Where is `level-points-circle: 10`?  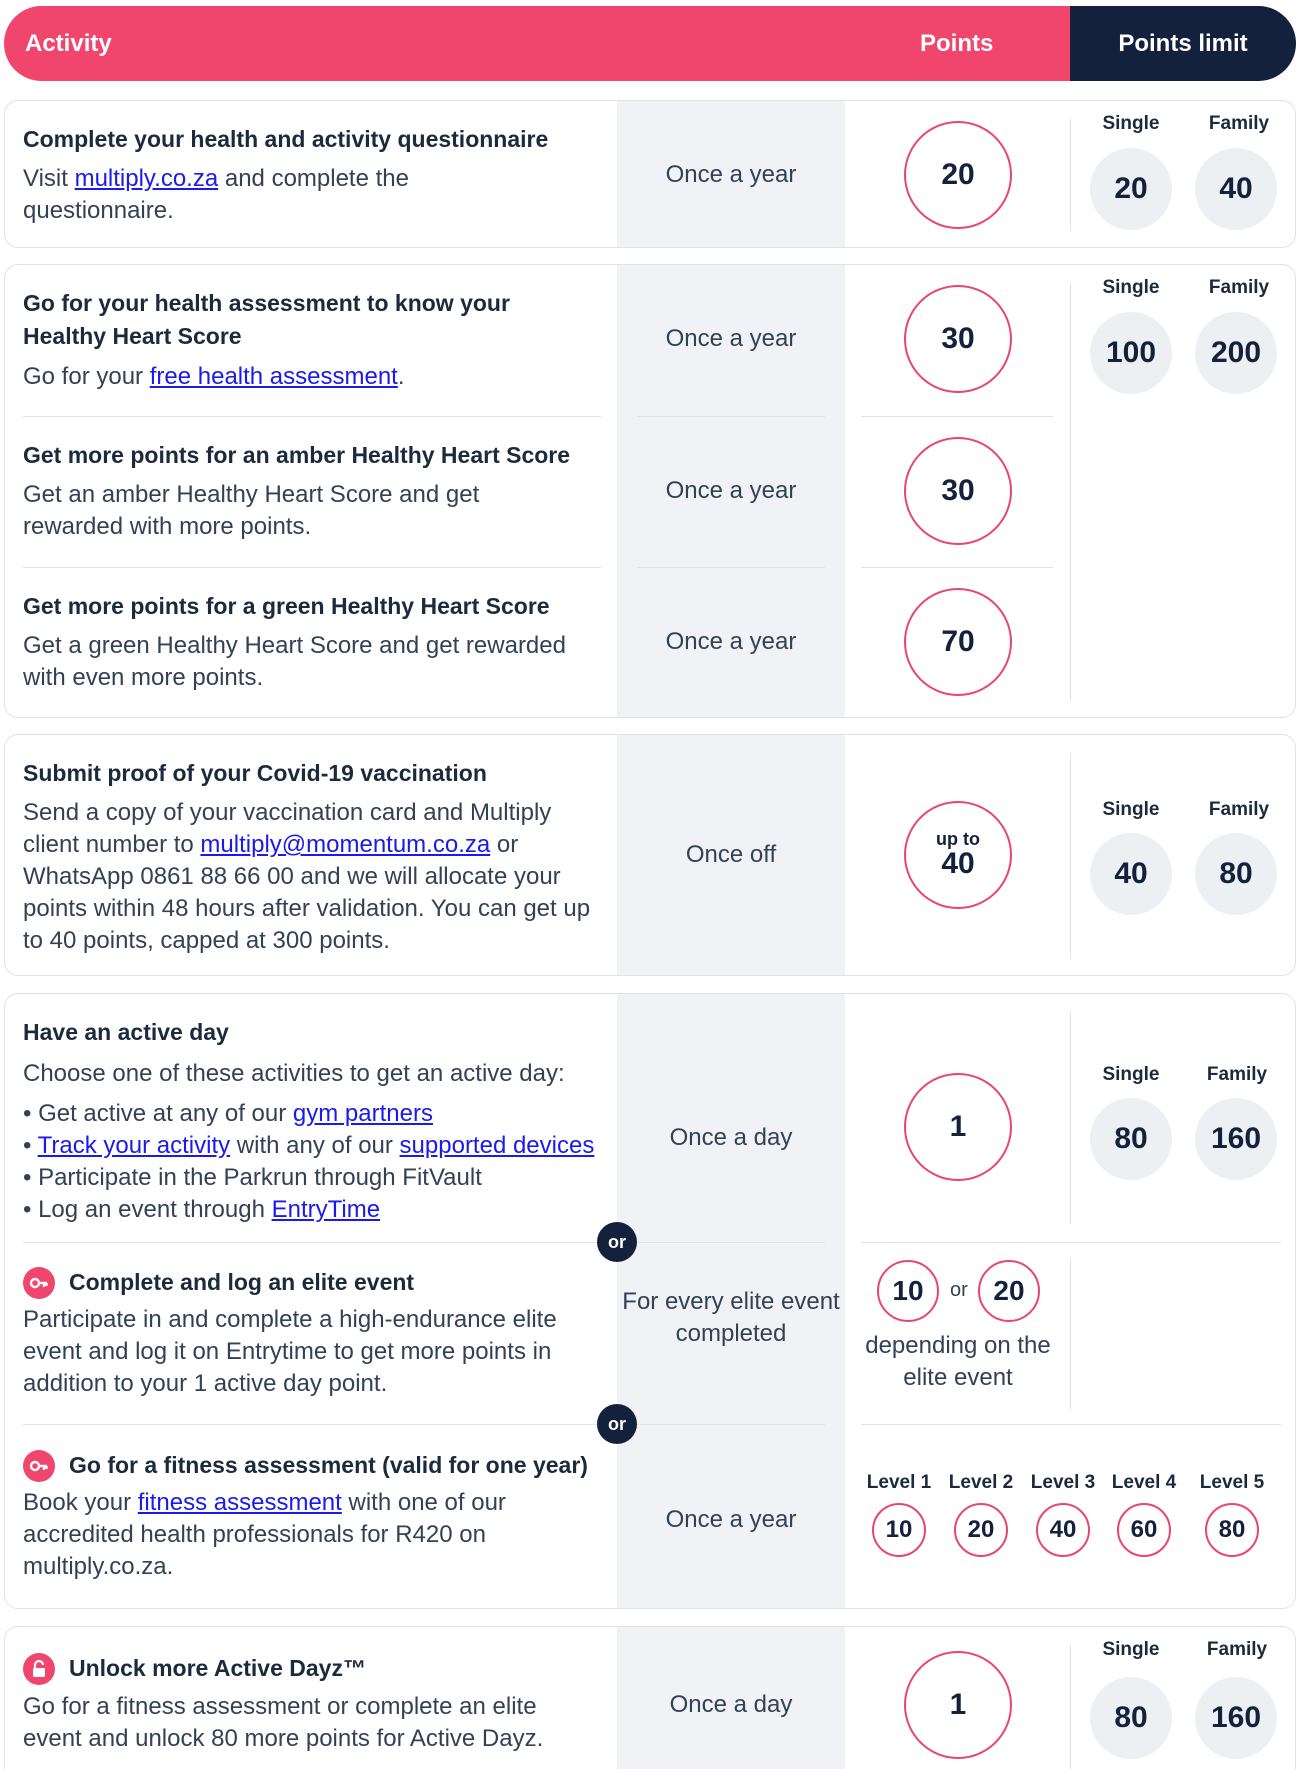 level-points-circle: 10 is located at coordinates (899, 1530).